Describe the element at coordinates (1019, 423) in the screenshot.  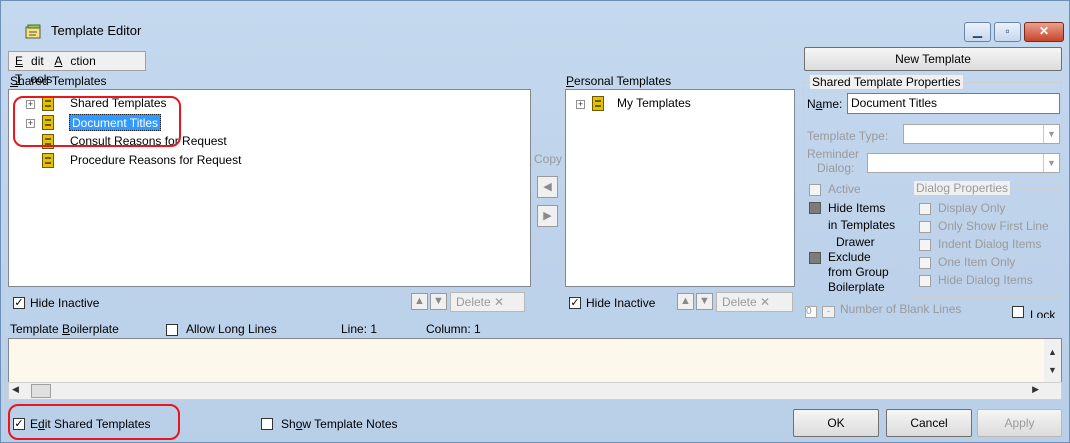
I see `apply-button: Apply` at that location.